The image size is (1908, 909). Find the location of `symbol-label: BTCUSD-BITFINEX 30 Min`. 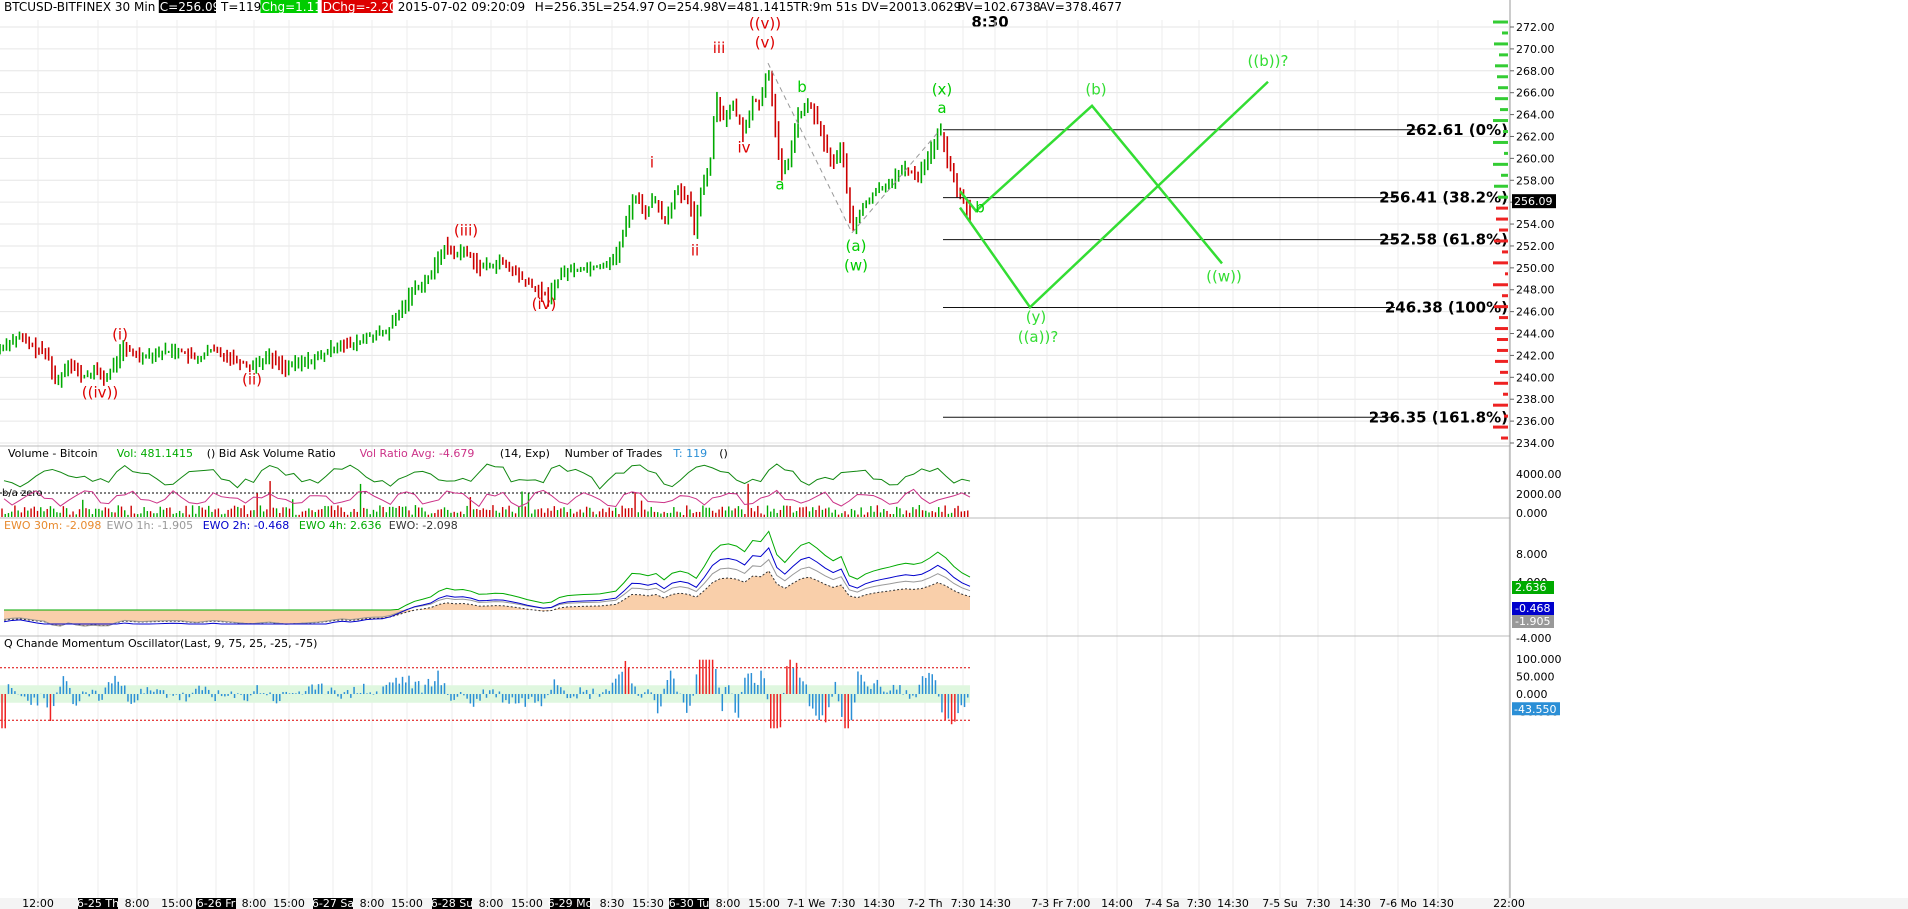

symbol-label: BTCUSD-BITFINEX 30 Min is located at coordinates (79, 7).